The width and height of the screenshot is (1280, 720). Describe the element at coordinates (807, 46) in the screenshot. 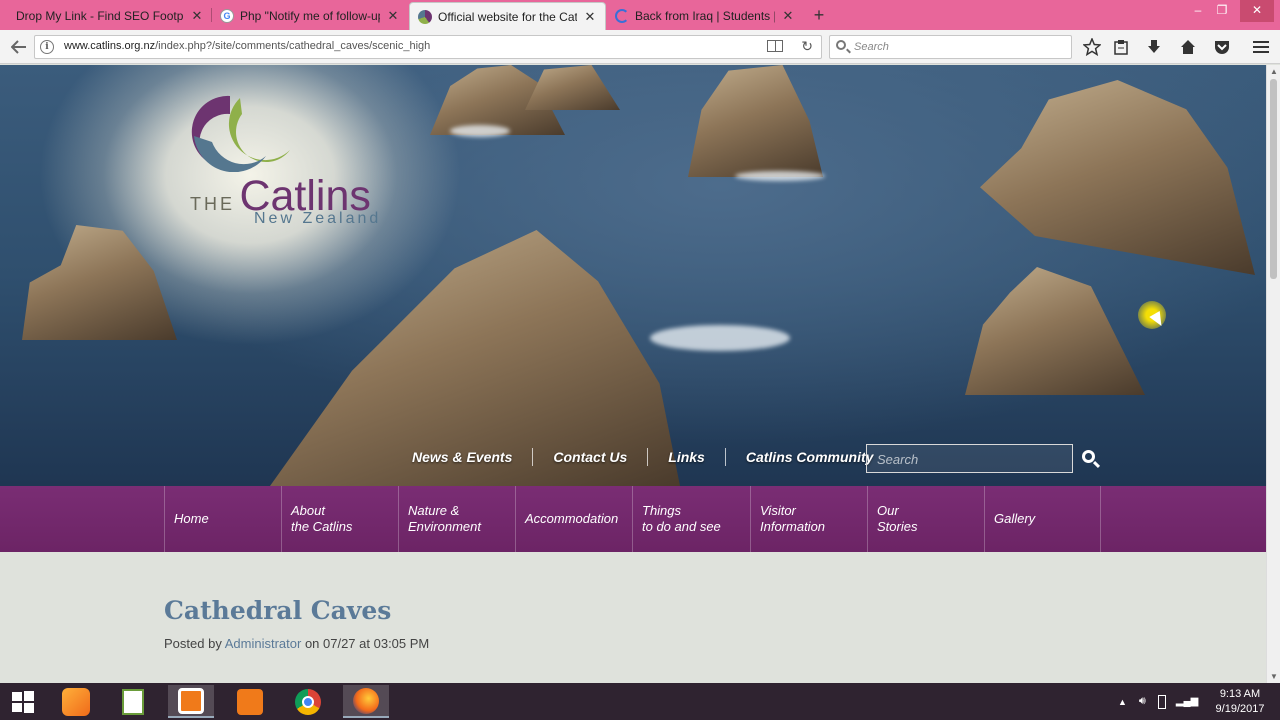

I see `reload-icon: ↻` at that location.